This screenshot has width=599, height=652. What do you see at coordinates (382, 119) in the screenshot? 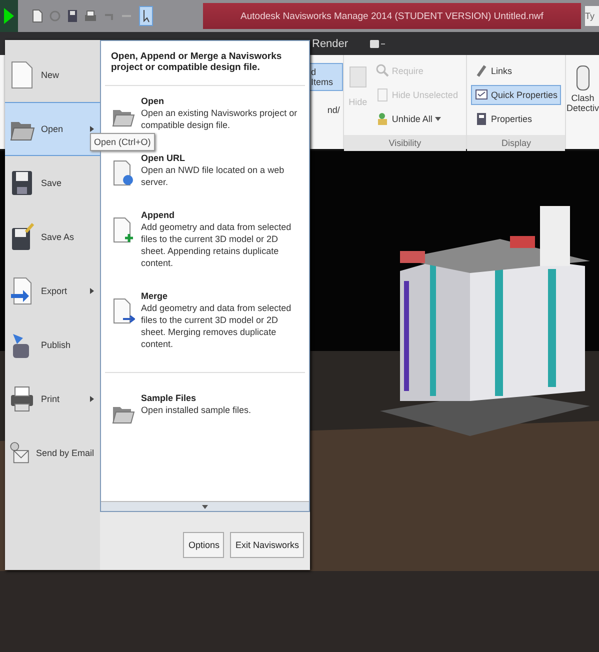
I see `figure-icon` at bounding box center [382, 119].